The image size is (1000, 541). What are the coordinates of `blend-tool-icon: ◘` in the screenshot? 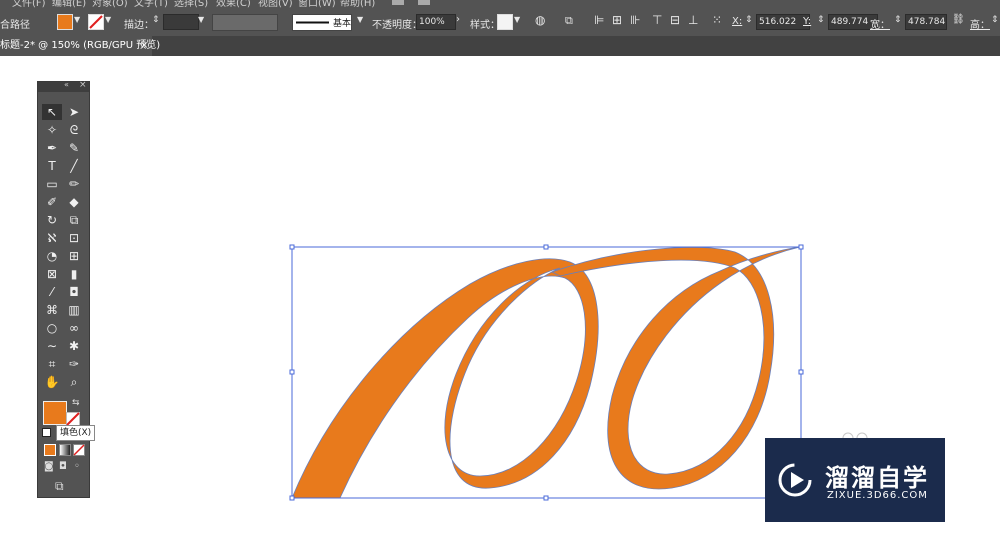 It's located at (74, 292).